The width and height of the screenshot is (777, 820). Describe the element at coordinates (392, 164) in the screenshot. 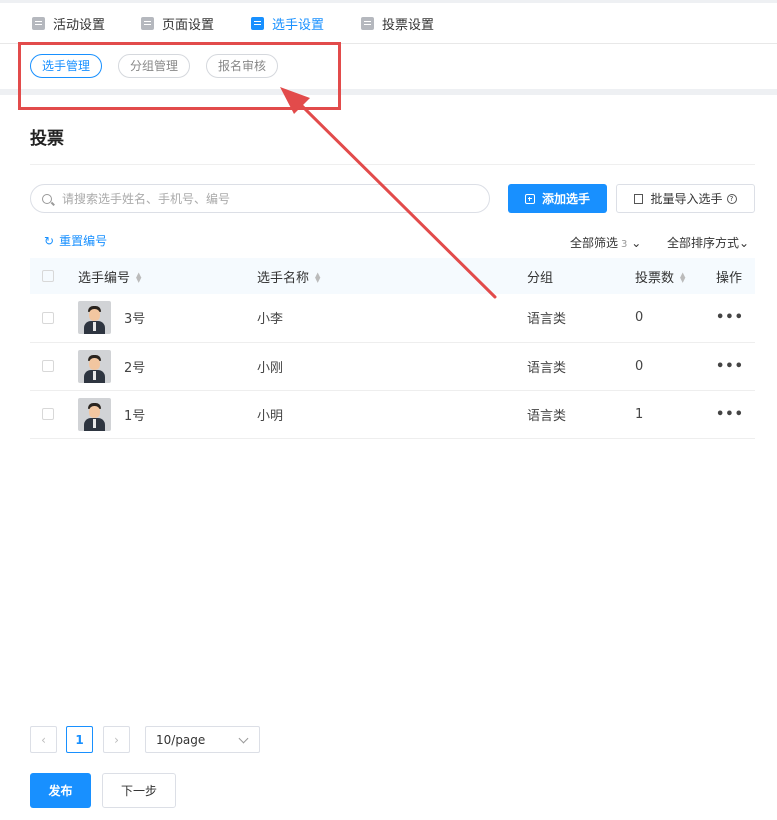

I see `title-divider` at that location.